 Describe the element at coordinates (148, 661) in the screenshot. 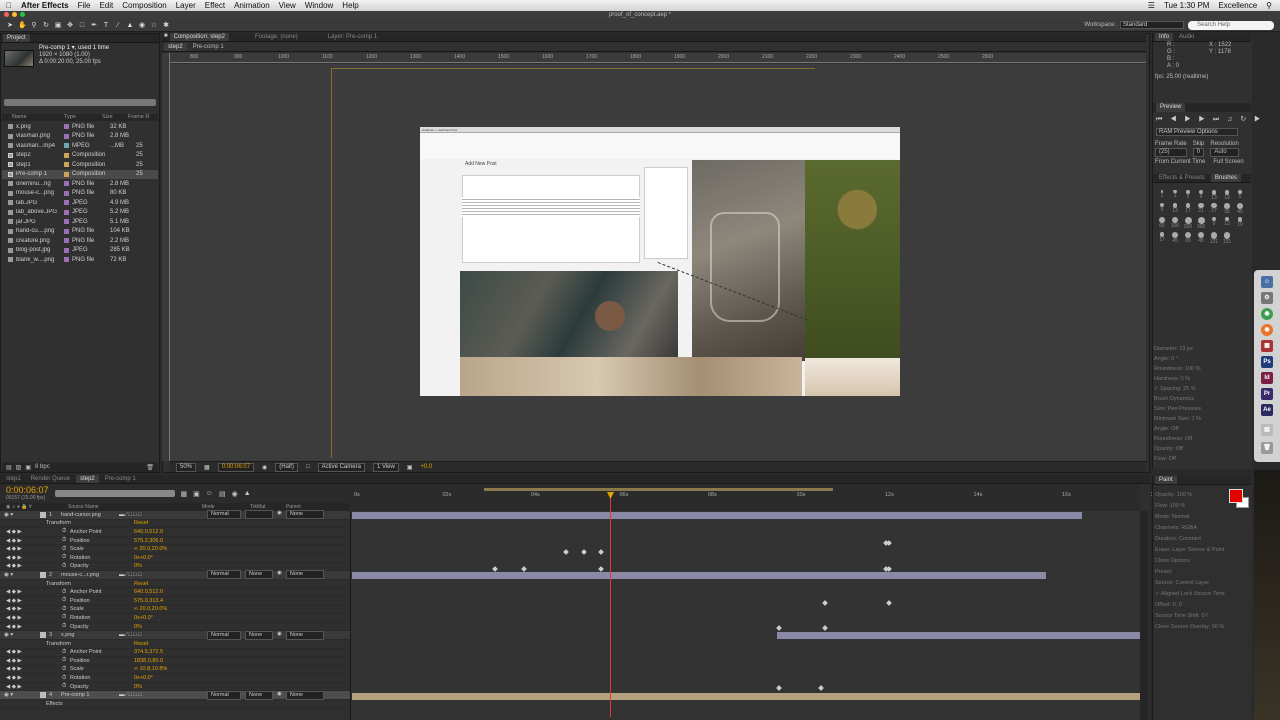

I see `property-value: 1838.0,80.0` at that location.